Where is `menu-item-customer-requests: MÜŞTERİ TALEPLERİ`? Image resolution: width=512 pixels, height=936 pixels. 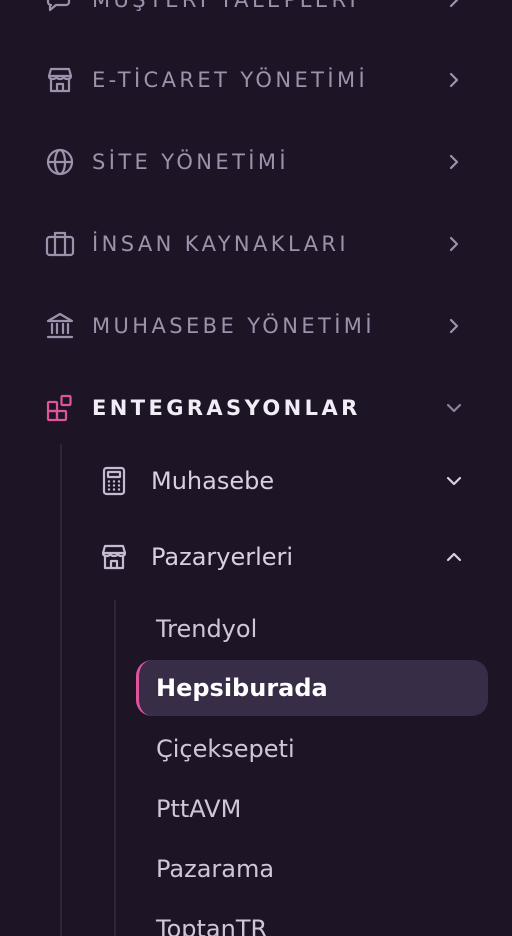
menu-item-customer-requests: MÜŞTERİ TALEPLERİ is located at coordinates (256, 14).